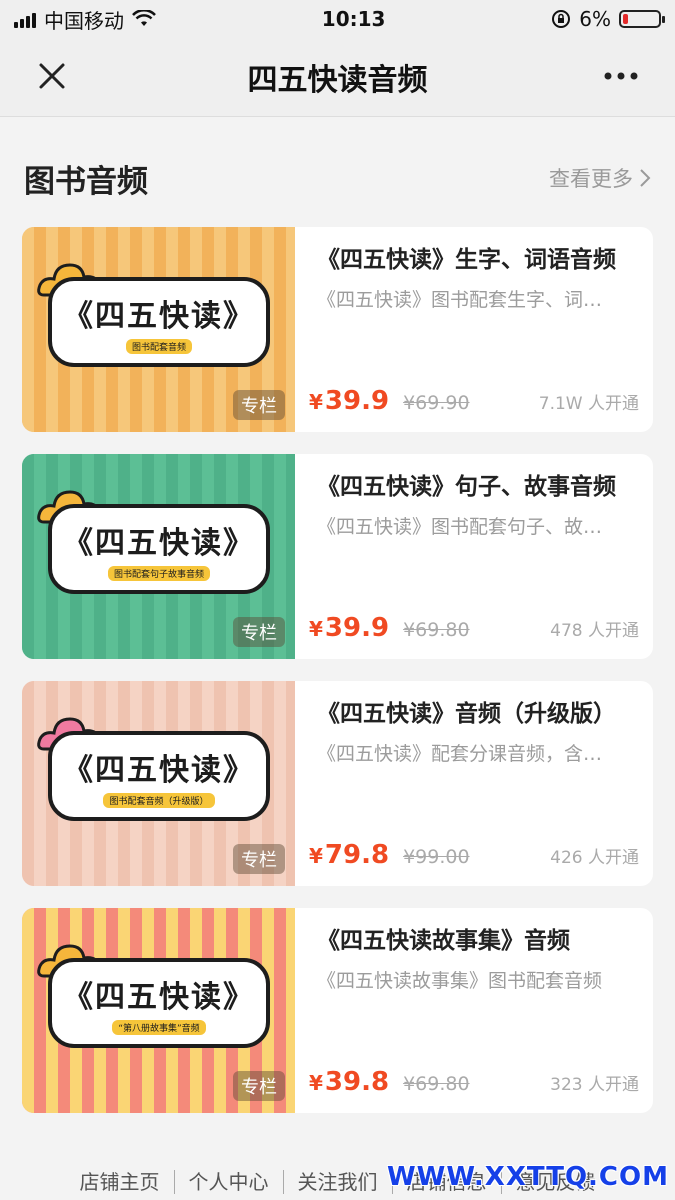  Describe the element at coordinates (144, 18) in the screenshot. I see `wifi-icon` at that location.